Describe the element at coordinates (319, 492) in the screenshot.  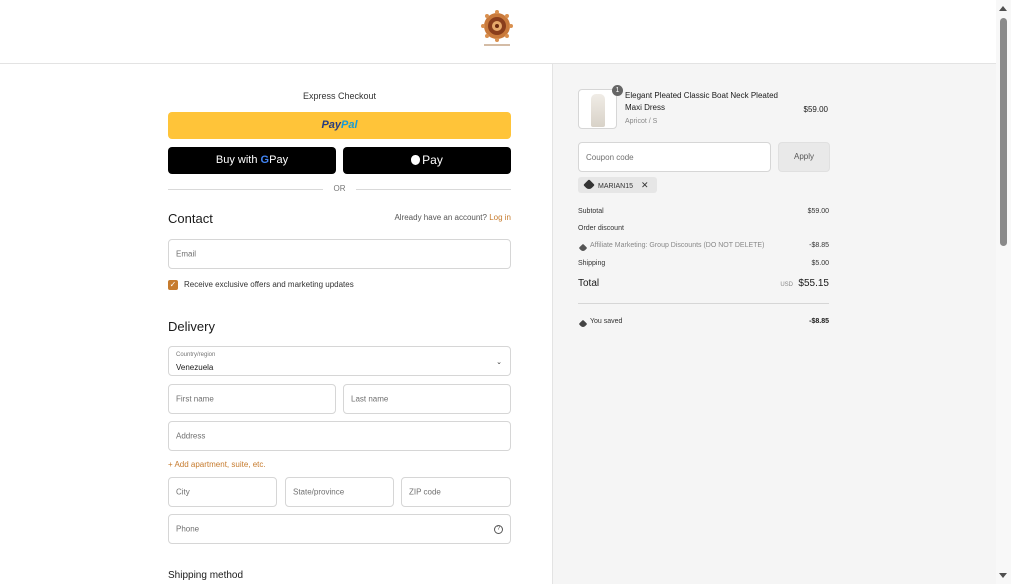
I see `state-placeholder: State/province` at that location.